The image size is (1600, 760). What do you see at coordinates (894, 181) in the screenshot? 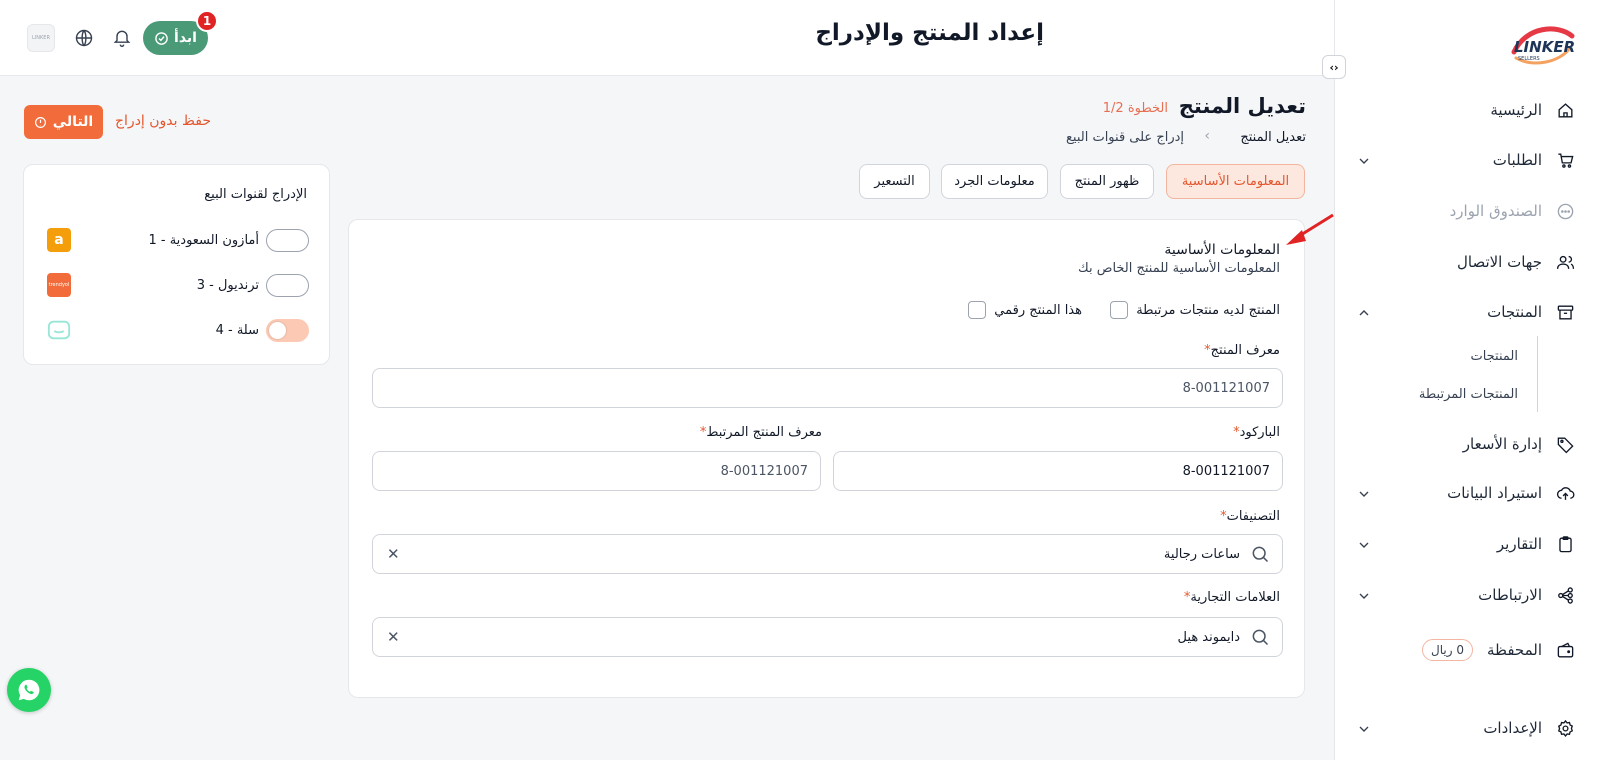
I see `tab-pricing: التسعير` at bounding box center [894, 181].